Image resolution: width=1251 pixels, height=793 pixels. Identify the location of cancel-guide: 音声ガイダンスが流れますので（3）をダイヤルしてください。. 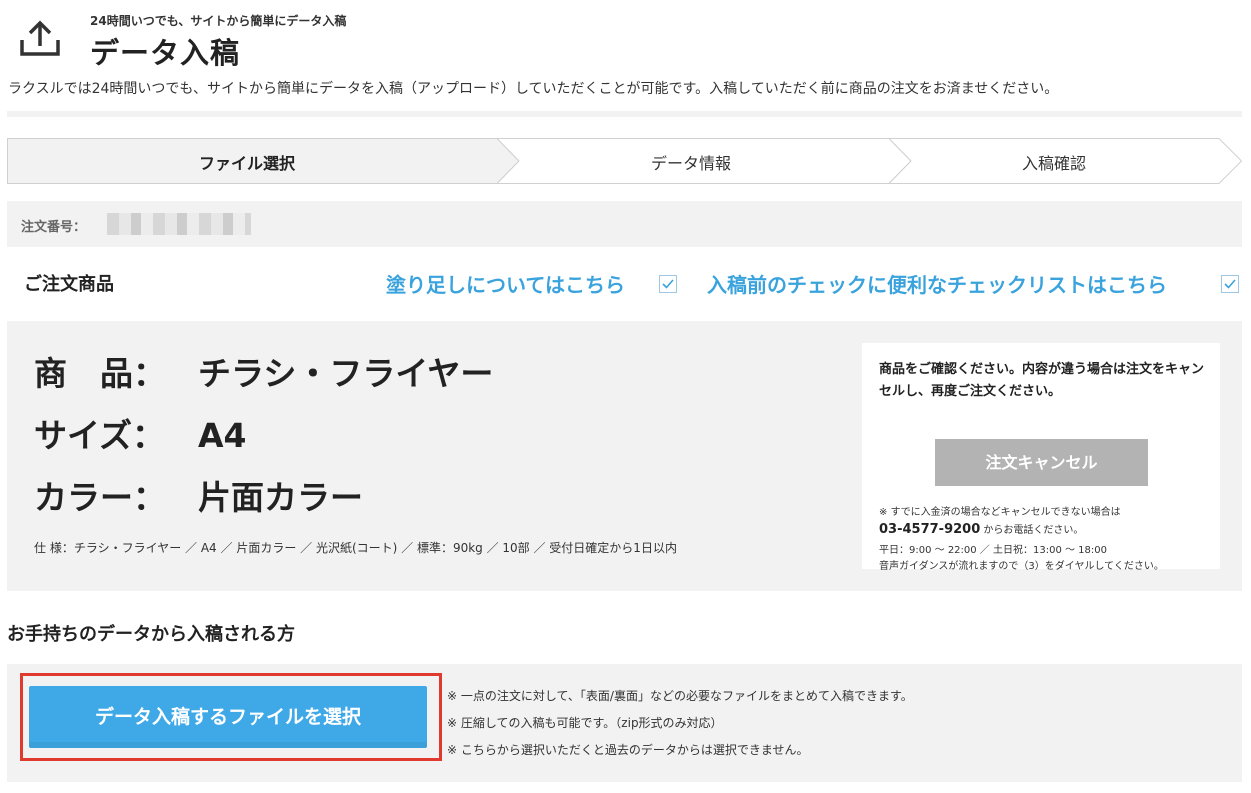
(1021, 566).